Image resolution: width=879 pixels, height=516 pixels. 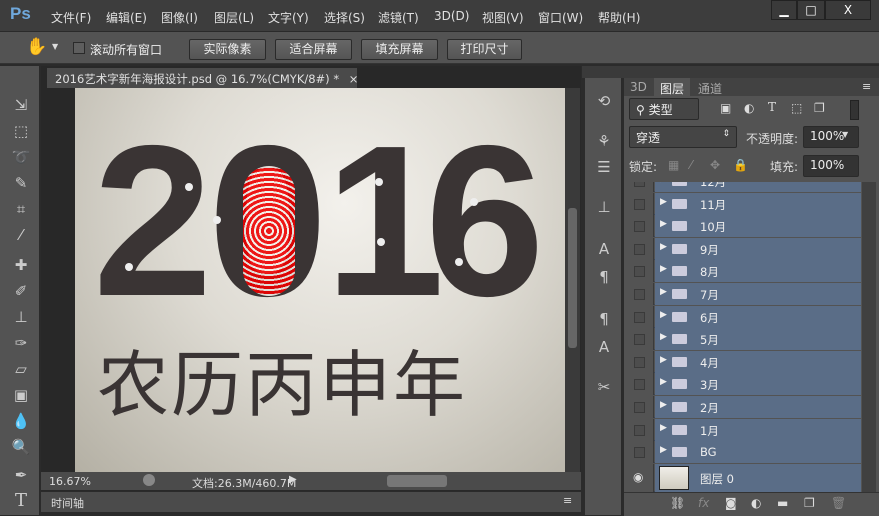 I want to click on type-tool-icon: T, so click(x=21, y=501).